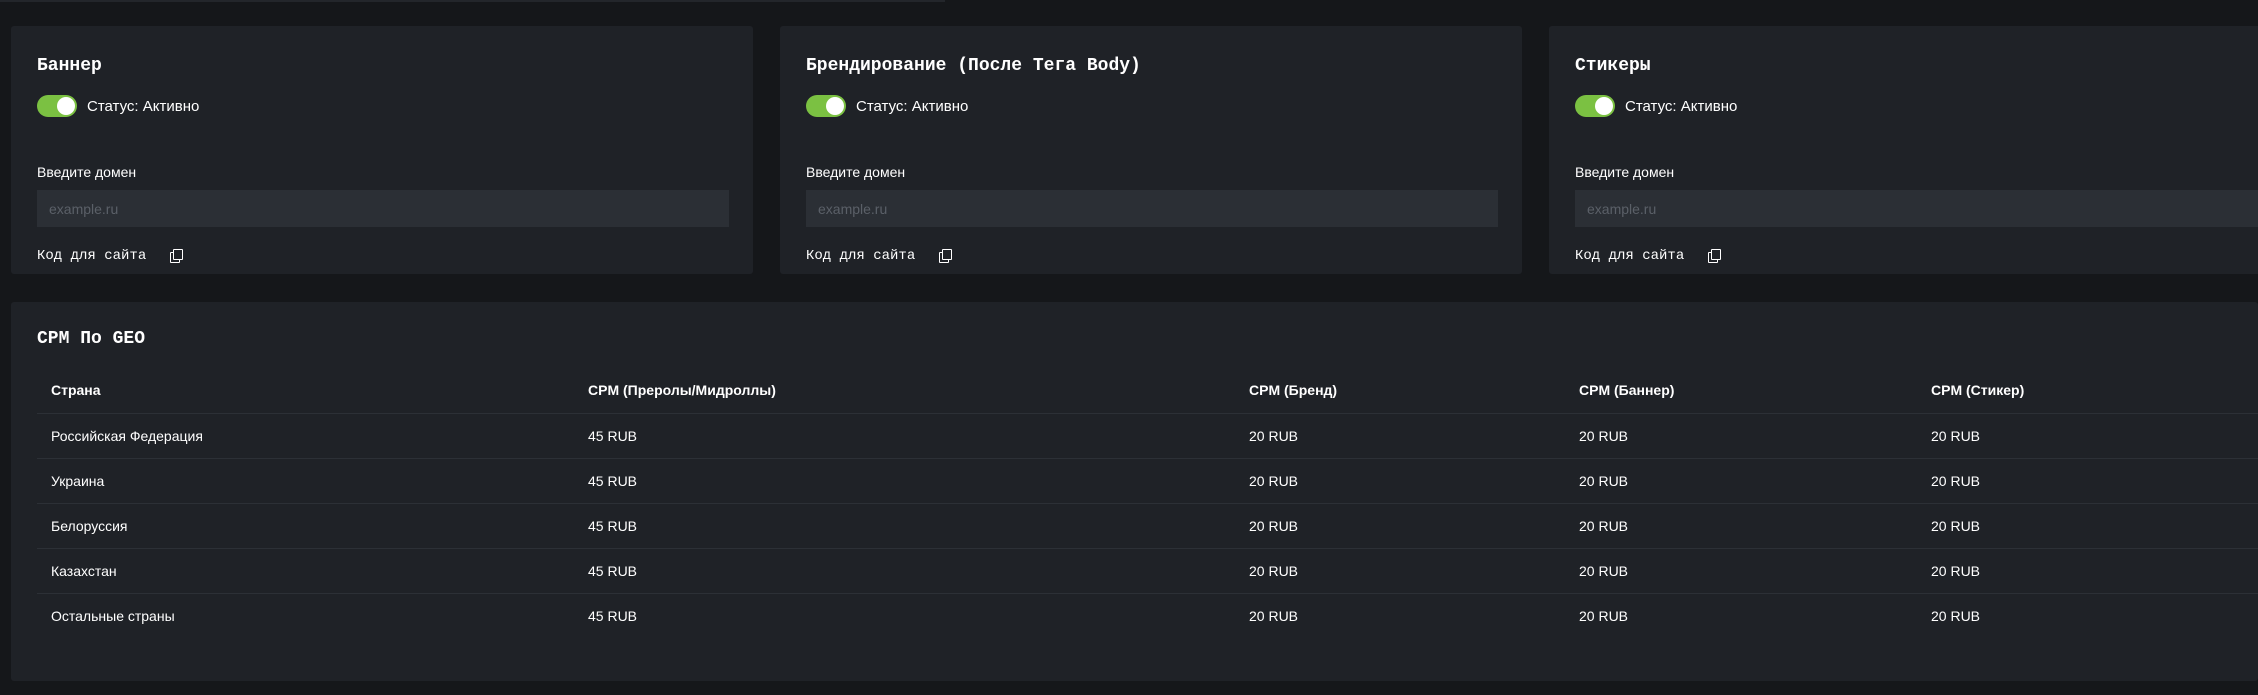  Describe the element at coordinates (1613, 66) in the screenshot. I see `card-title: Стикеры` at that location.